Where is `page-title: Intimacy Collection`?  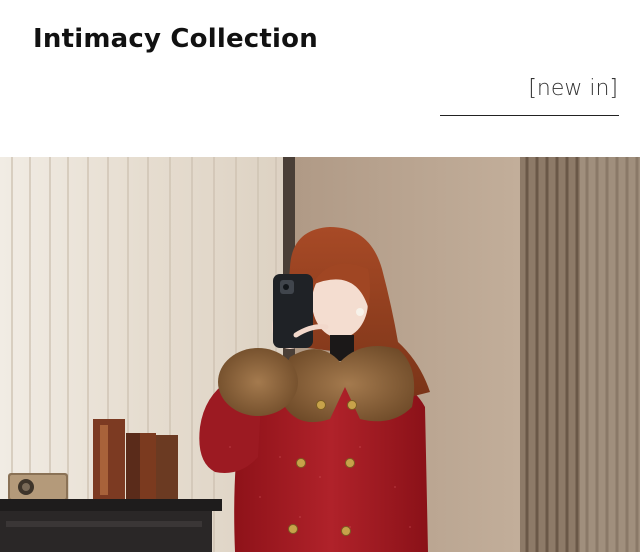
page-title: Intimacy Collection is located at coordinates (175, 39).